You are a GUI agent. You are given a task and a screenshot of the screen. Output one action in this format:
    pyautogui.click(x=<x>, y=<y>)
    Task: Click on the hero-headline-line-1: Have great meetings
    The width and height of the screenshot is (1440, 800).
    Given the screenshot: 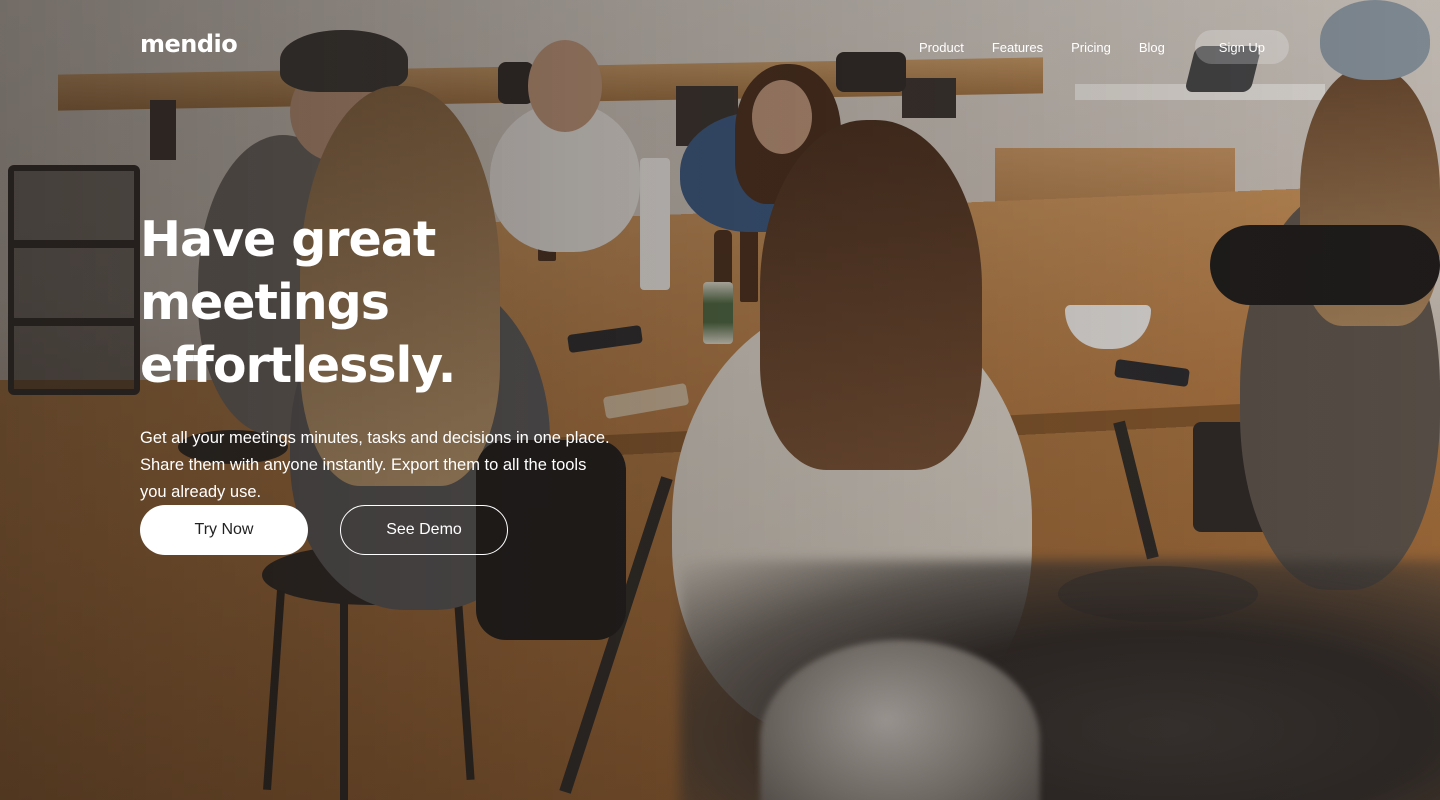 What is the action you would take?
    pyautogui.click(x=288, y=271)
    